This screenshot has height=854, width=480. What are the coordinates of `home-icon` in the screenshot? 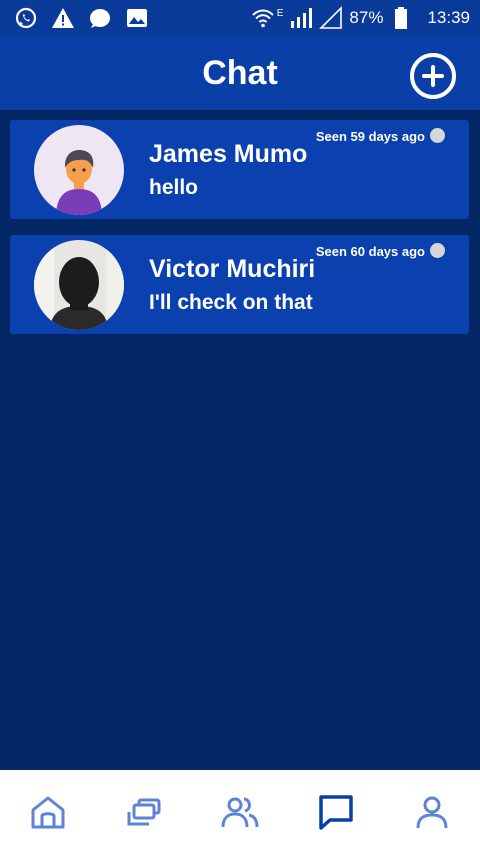 It's located at (48, 812).